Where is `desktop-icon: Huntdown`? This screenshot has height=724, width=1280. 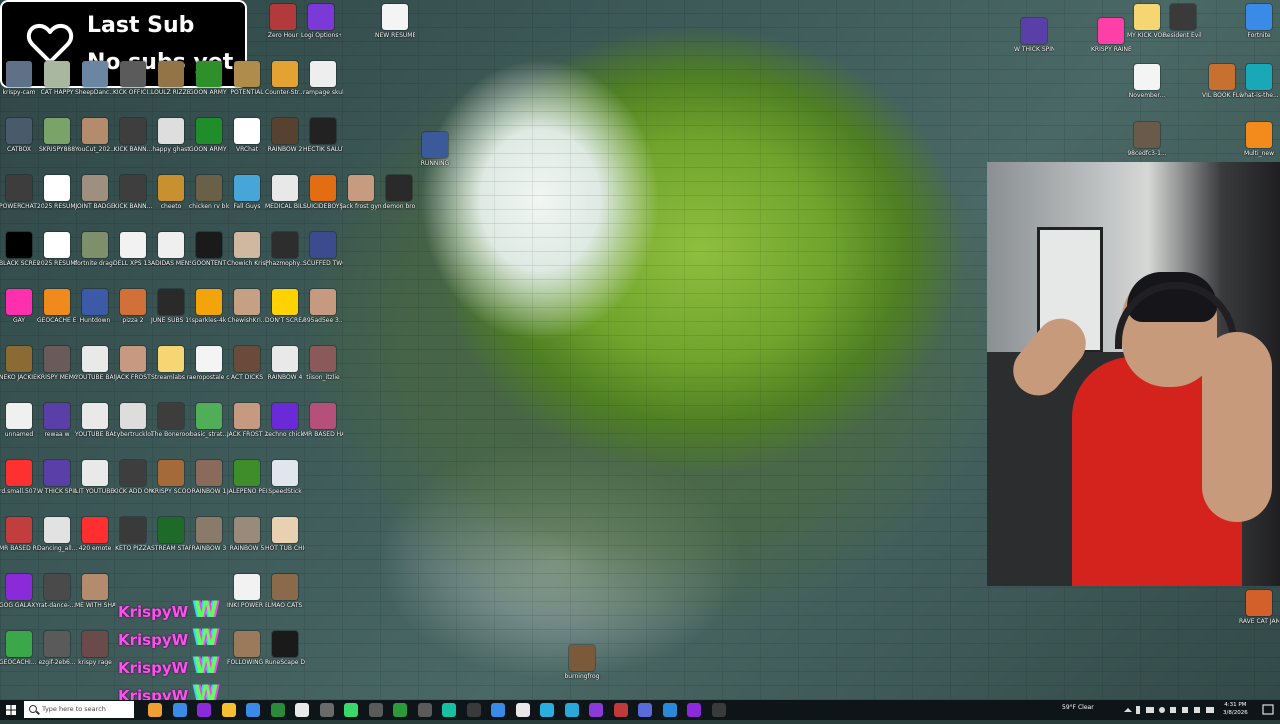
desktop-icon: Huntdown is located at coordinates (95, 306).